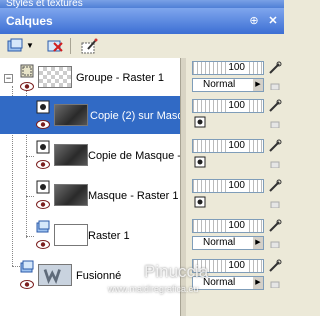 The image size is (320, 316). Describe the element at coordinates (109, 236) in the screenshot. I see `layer-name: Raster 1` at that location.